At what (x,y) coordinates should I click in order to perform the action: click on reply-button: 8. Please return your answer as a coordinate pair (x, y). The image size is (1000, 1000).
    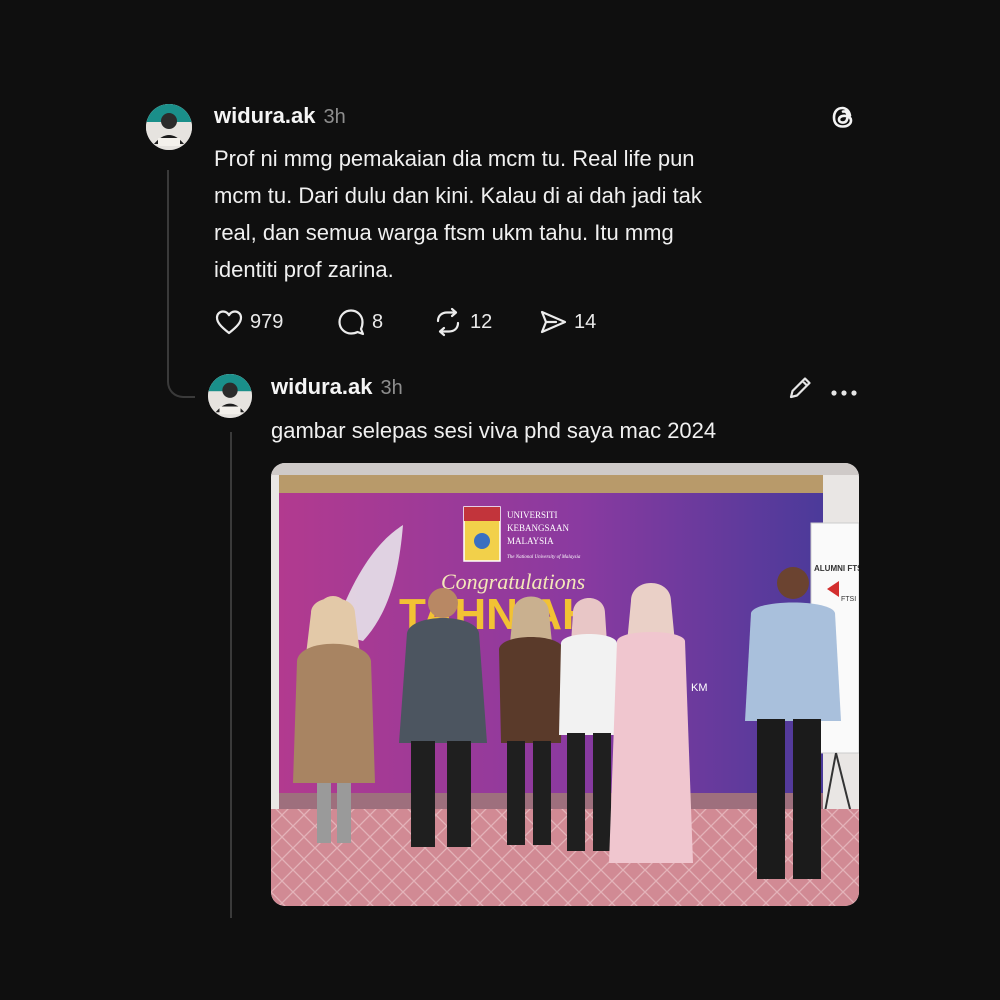
    Looking at the image, I should click on (384, 322).